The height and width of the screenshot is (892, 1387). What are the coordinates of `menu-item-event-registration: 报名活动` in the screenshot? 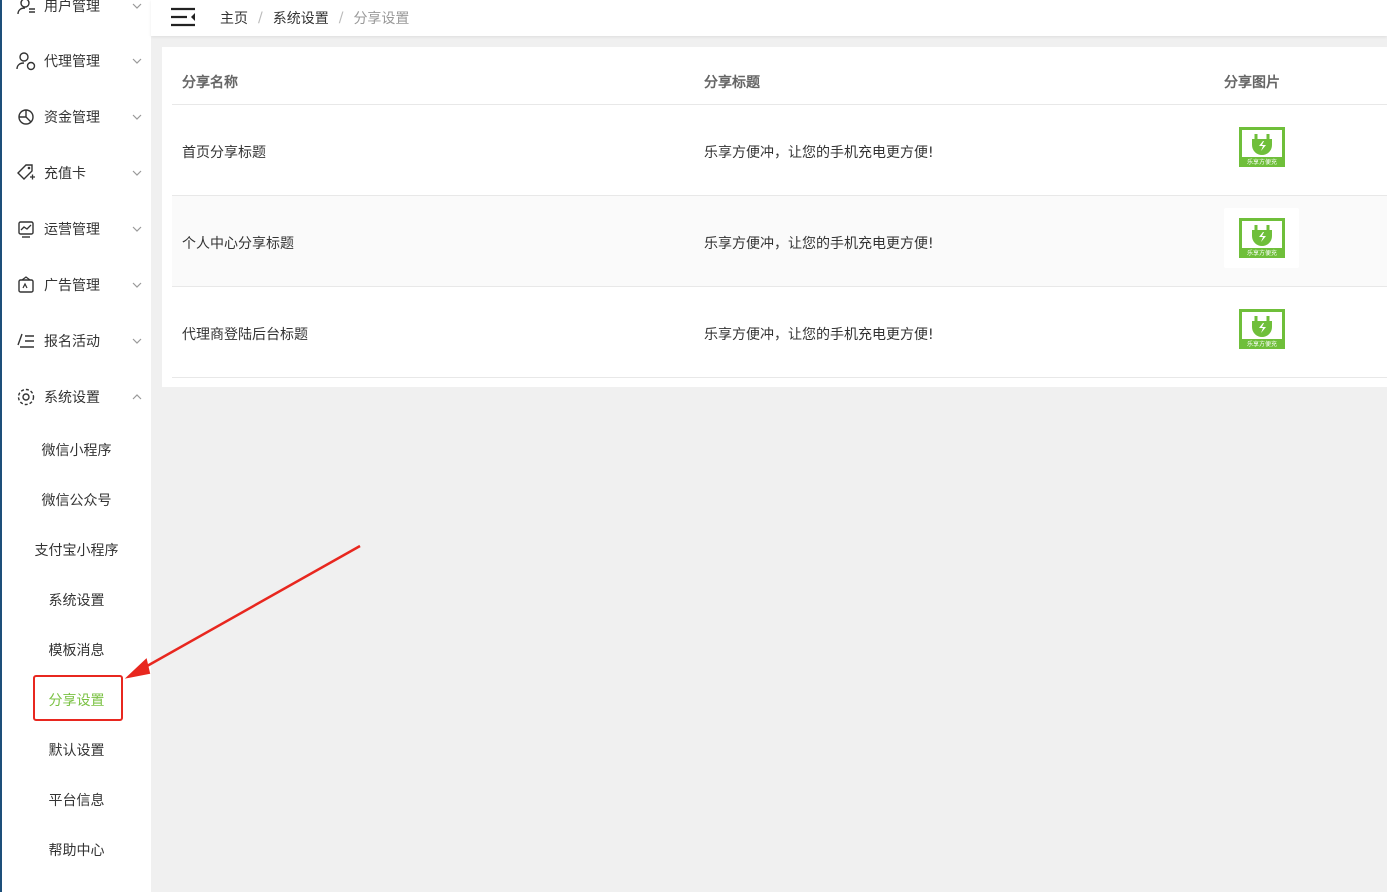 It's located at (76, 341).